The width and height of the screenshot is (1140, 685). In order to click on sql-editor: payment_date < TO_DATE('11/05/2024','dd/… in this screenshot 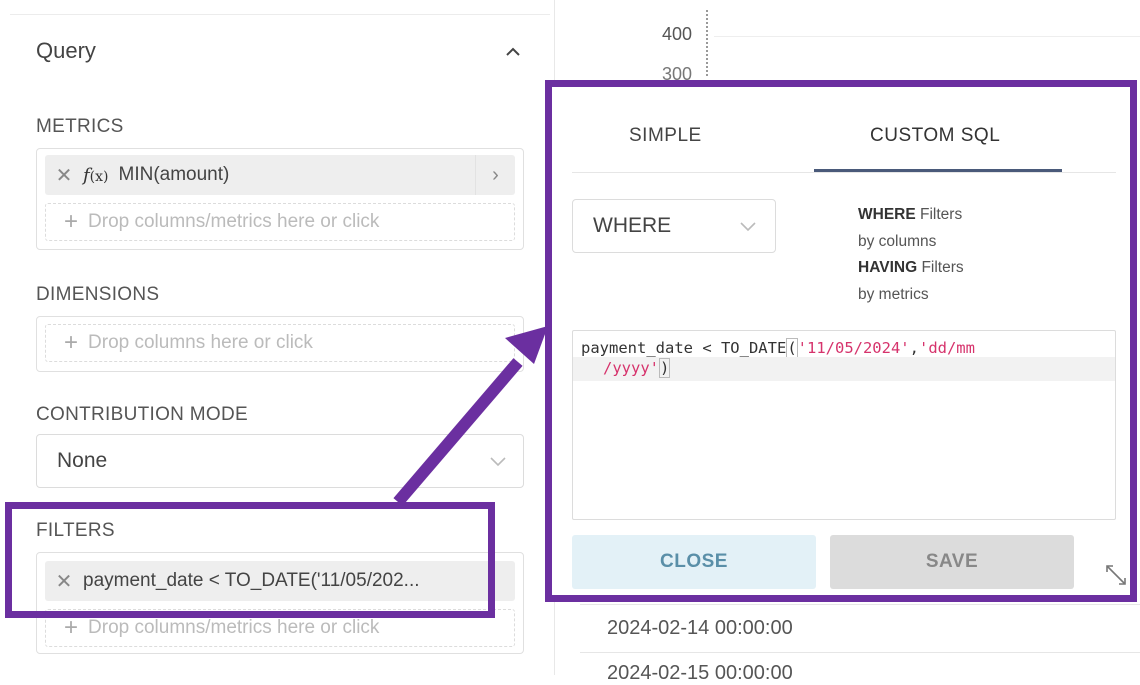, I will do `click(844, 425)`.